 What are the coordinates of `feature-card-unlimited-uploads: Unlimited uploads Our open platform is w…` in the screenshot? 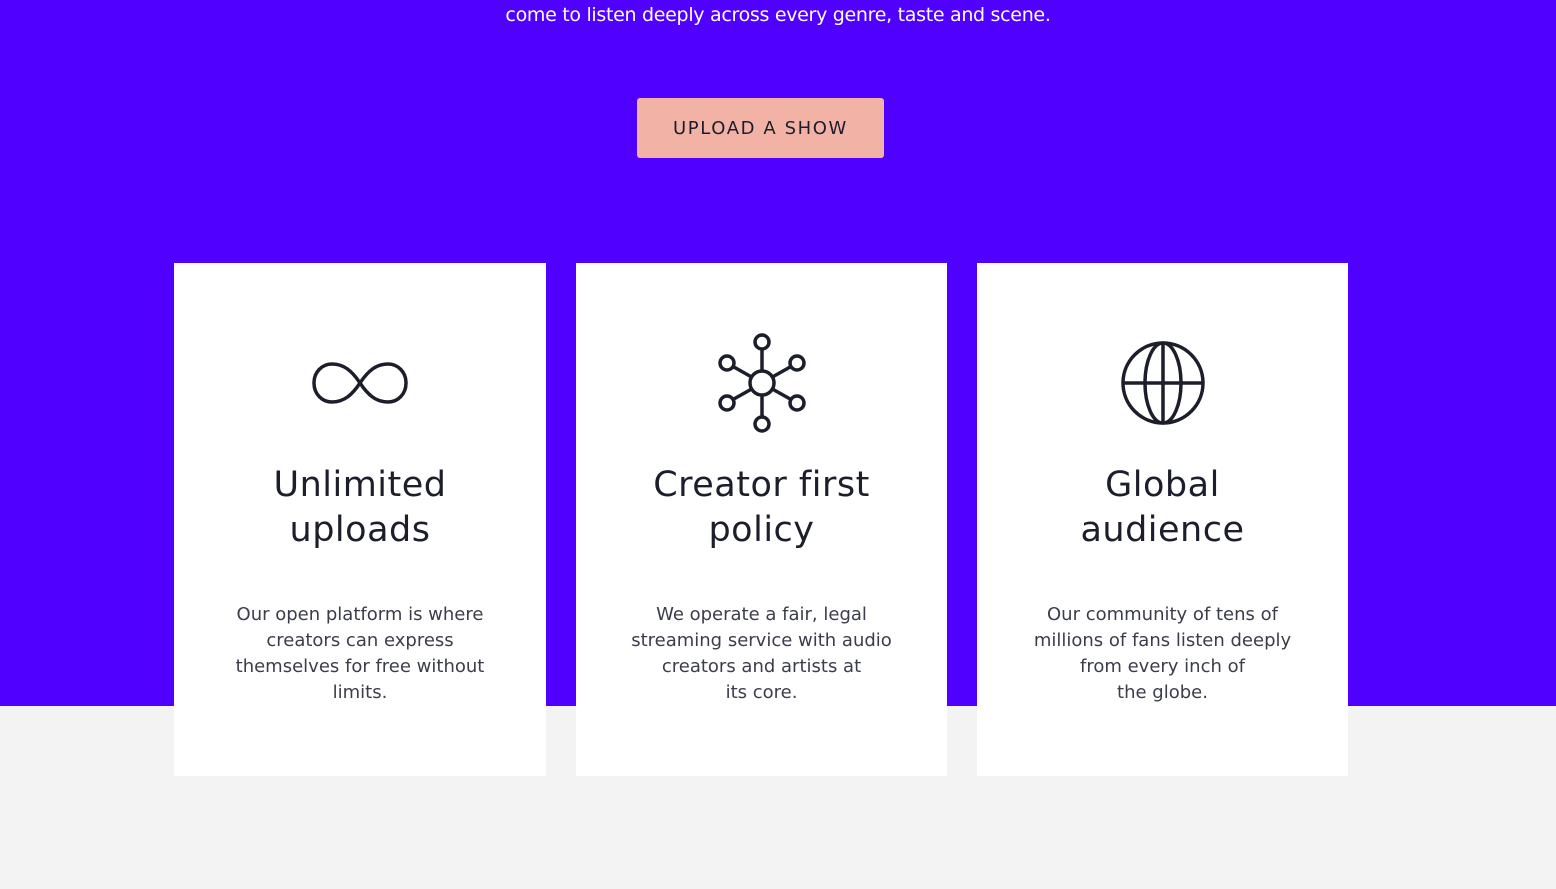 It's located at (360, 519).